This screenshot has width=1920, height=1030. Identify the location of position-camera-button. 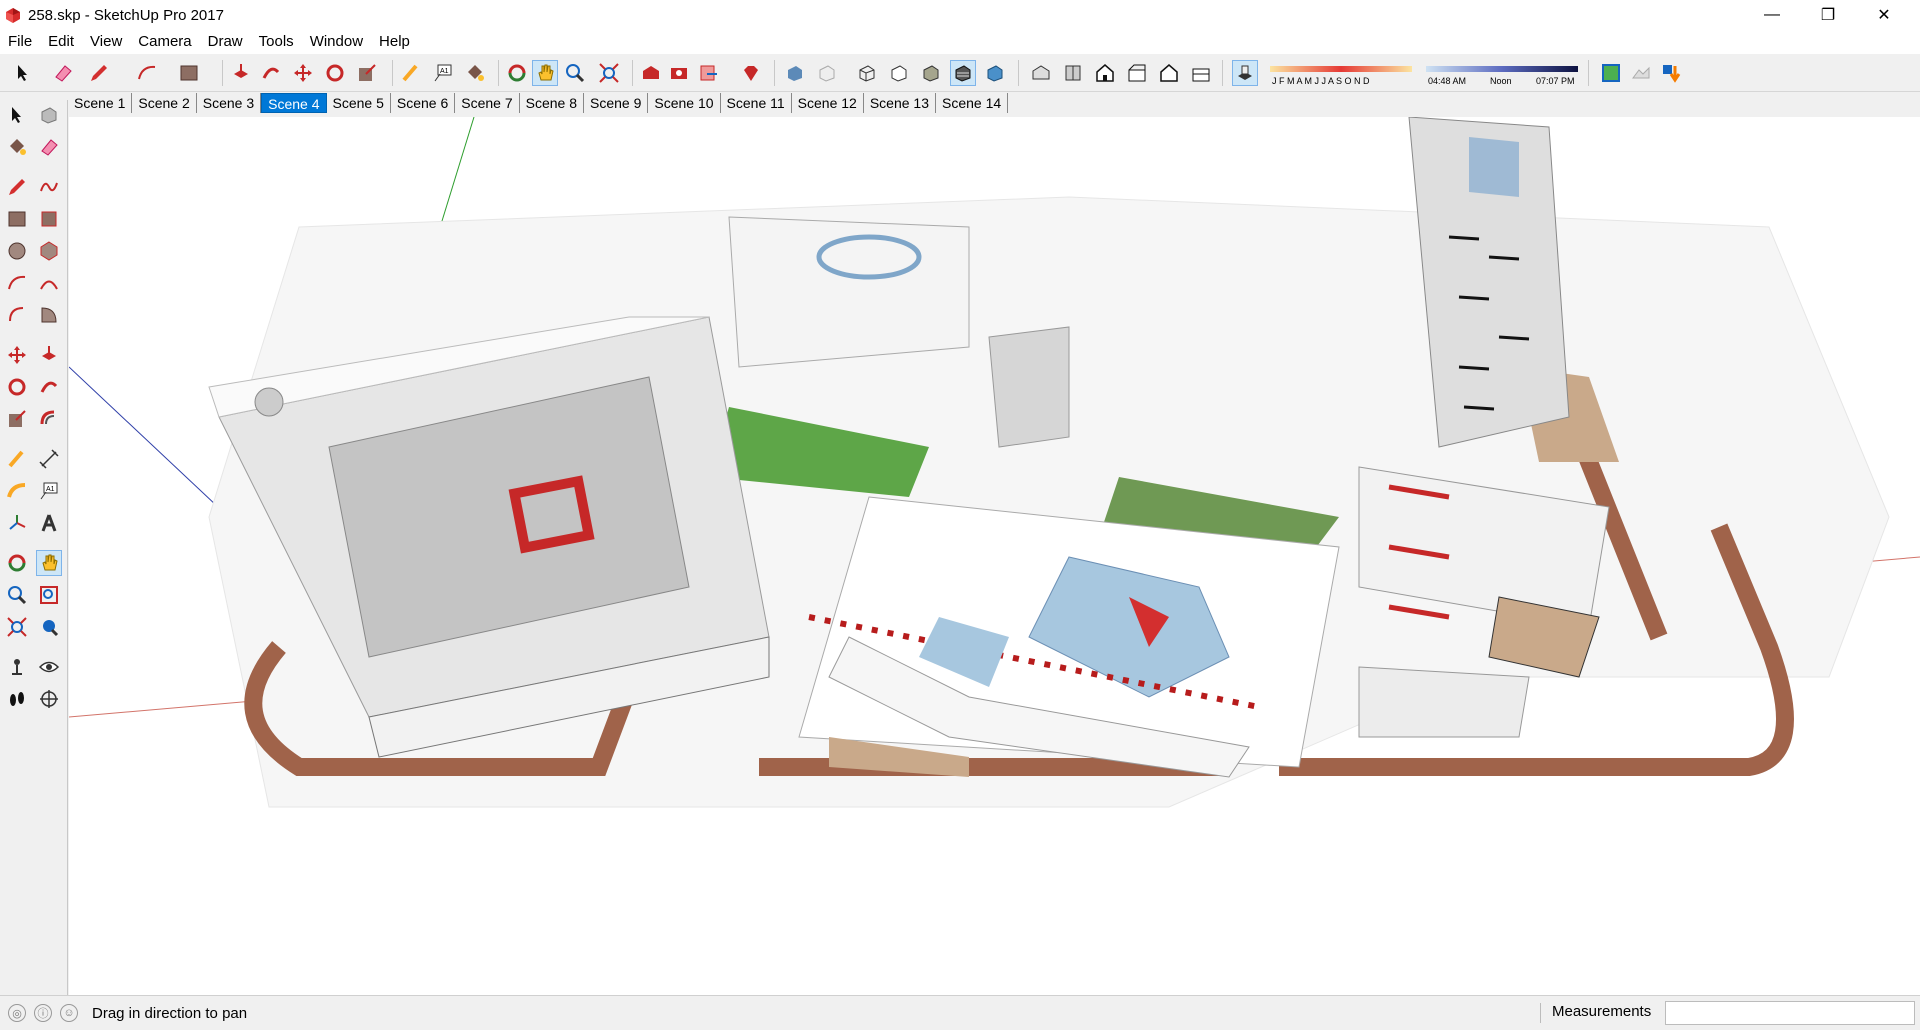
(17, 667).